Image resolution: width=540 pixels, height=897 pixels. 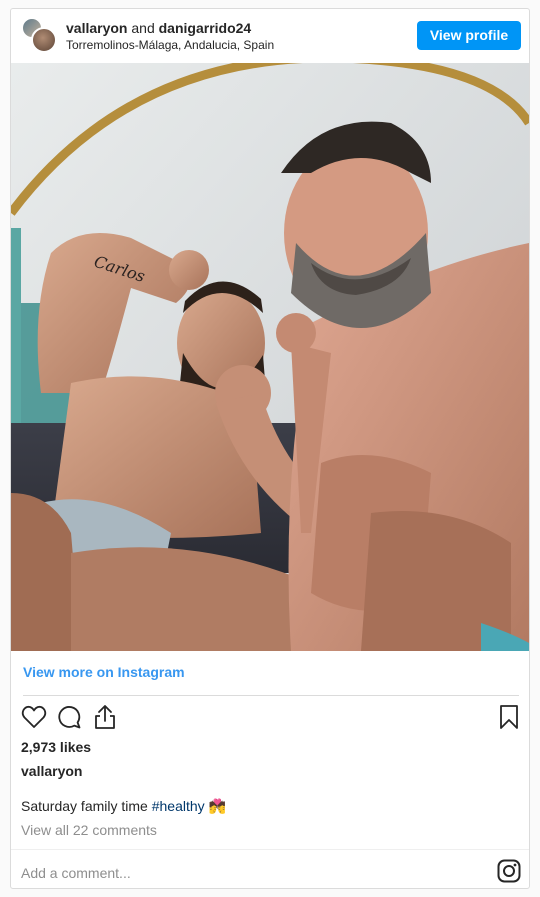 What do you see at coordinates (469, 35) in the screenshot?
I see `view-profile-button: View profile` at bounding box center [469, 35].